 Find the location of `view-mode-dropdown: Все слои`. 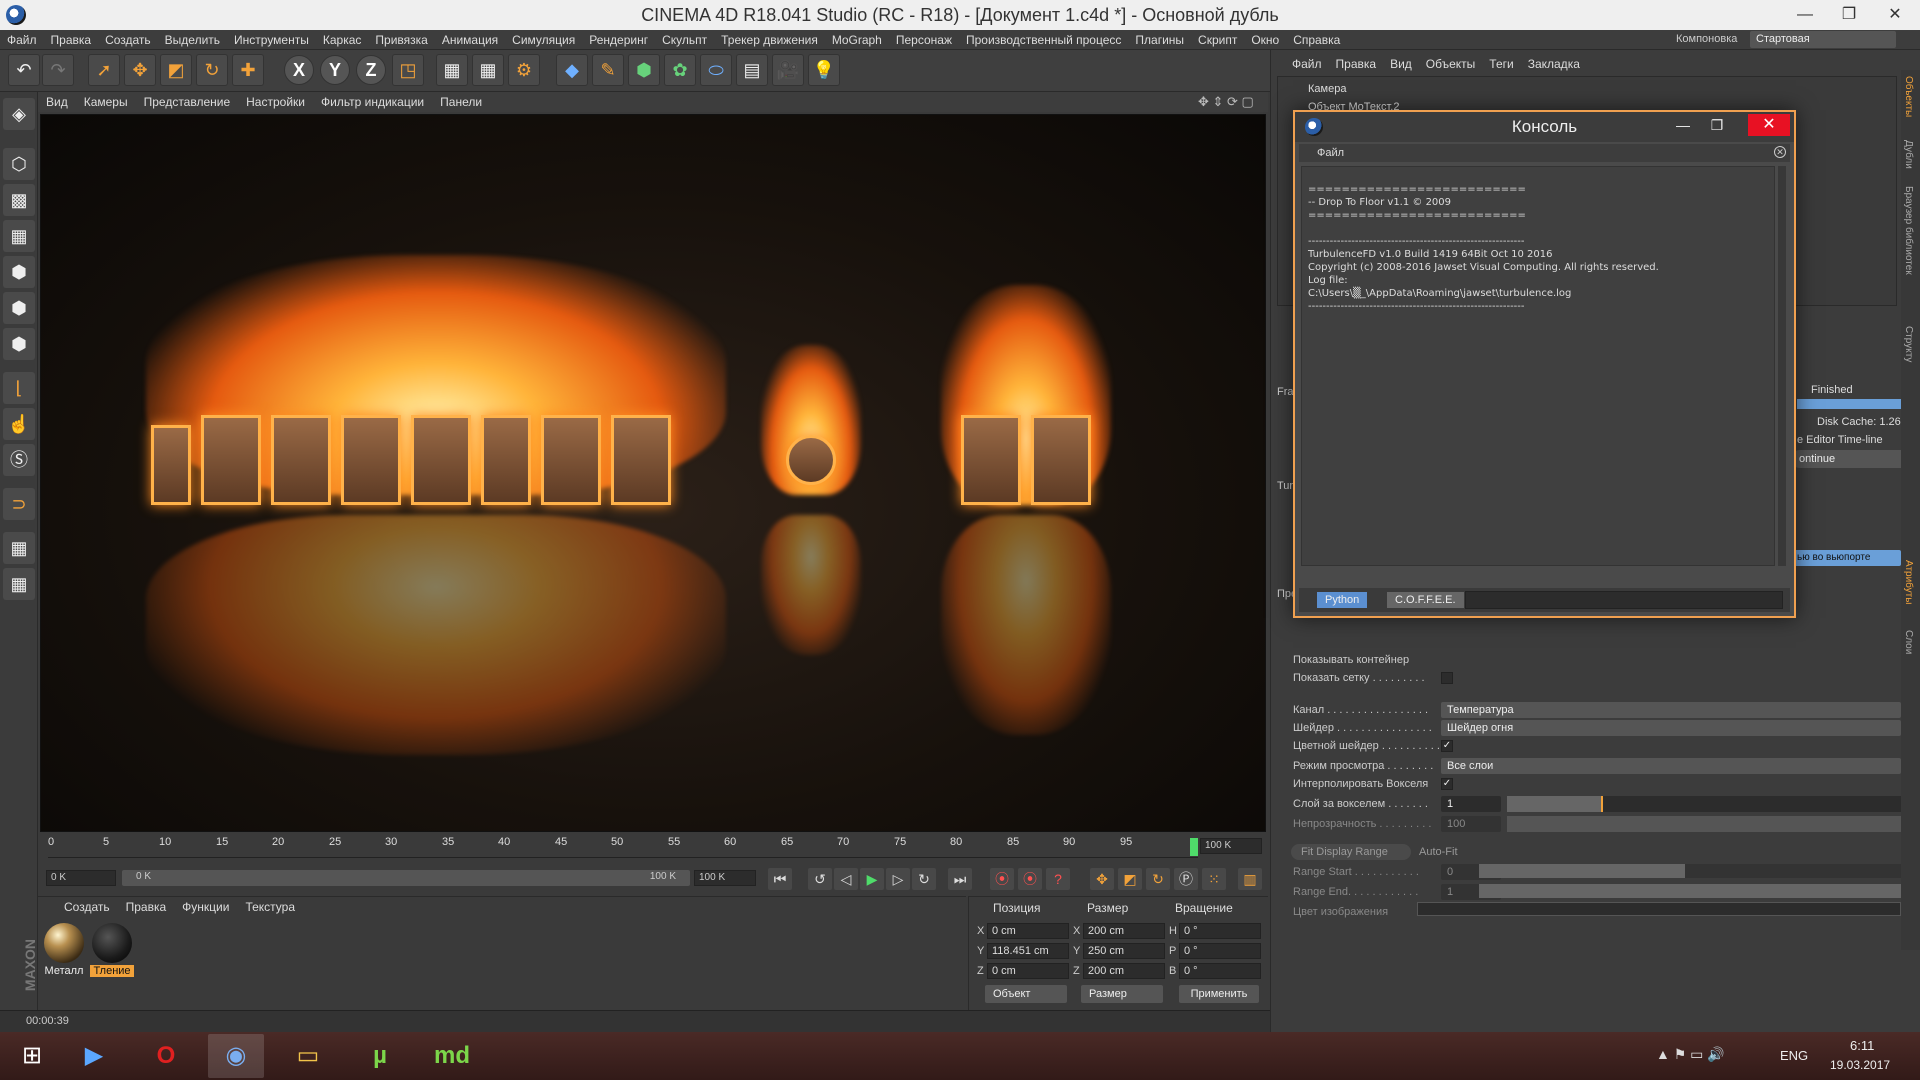

view-mode-dropdown: Все слои is located at coordinates (1671, 766).